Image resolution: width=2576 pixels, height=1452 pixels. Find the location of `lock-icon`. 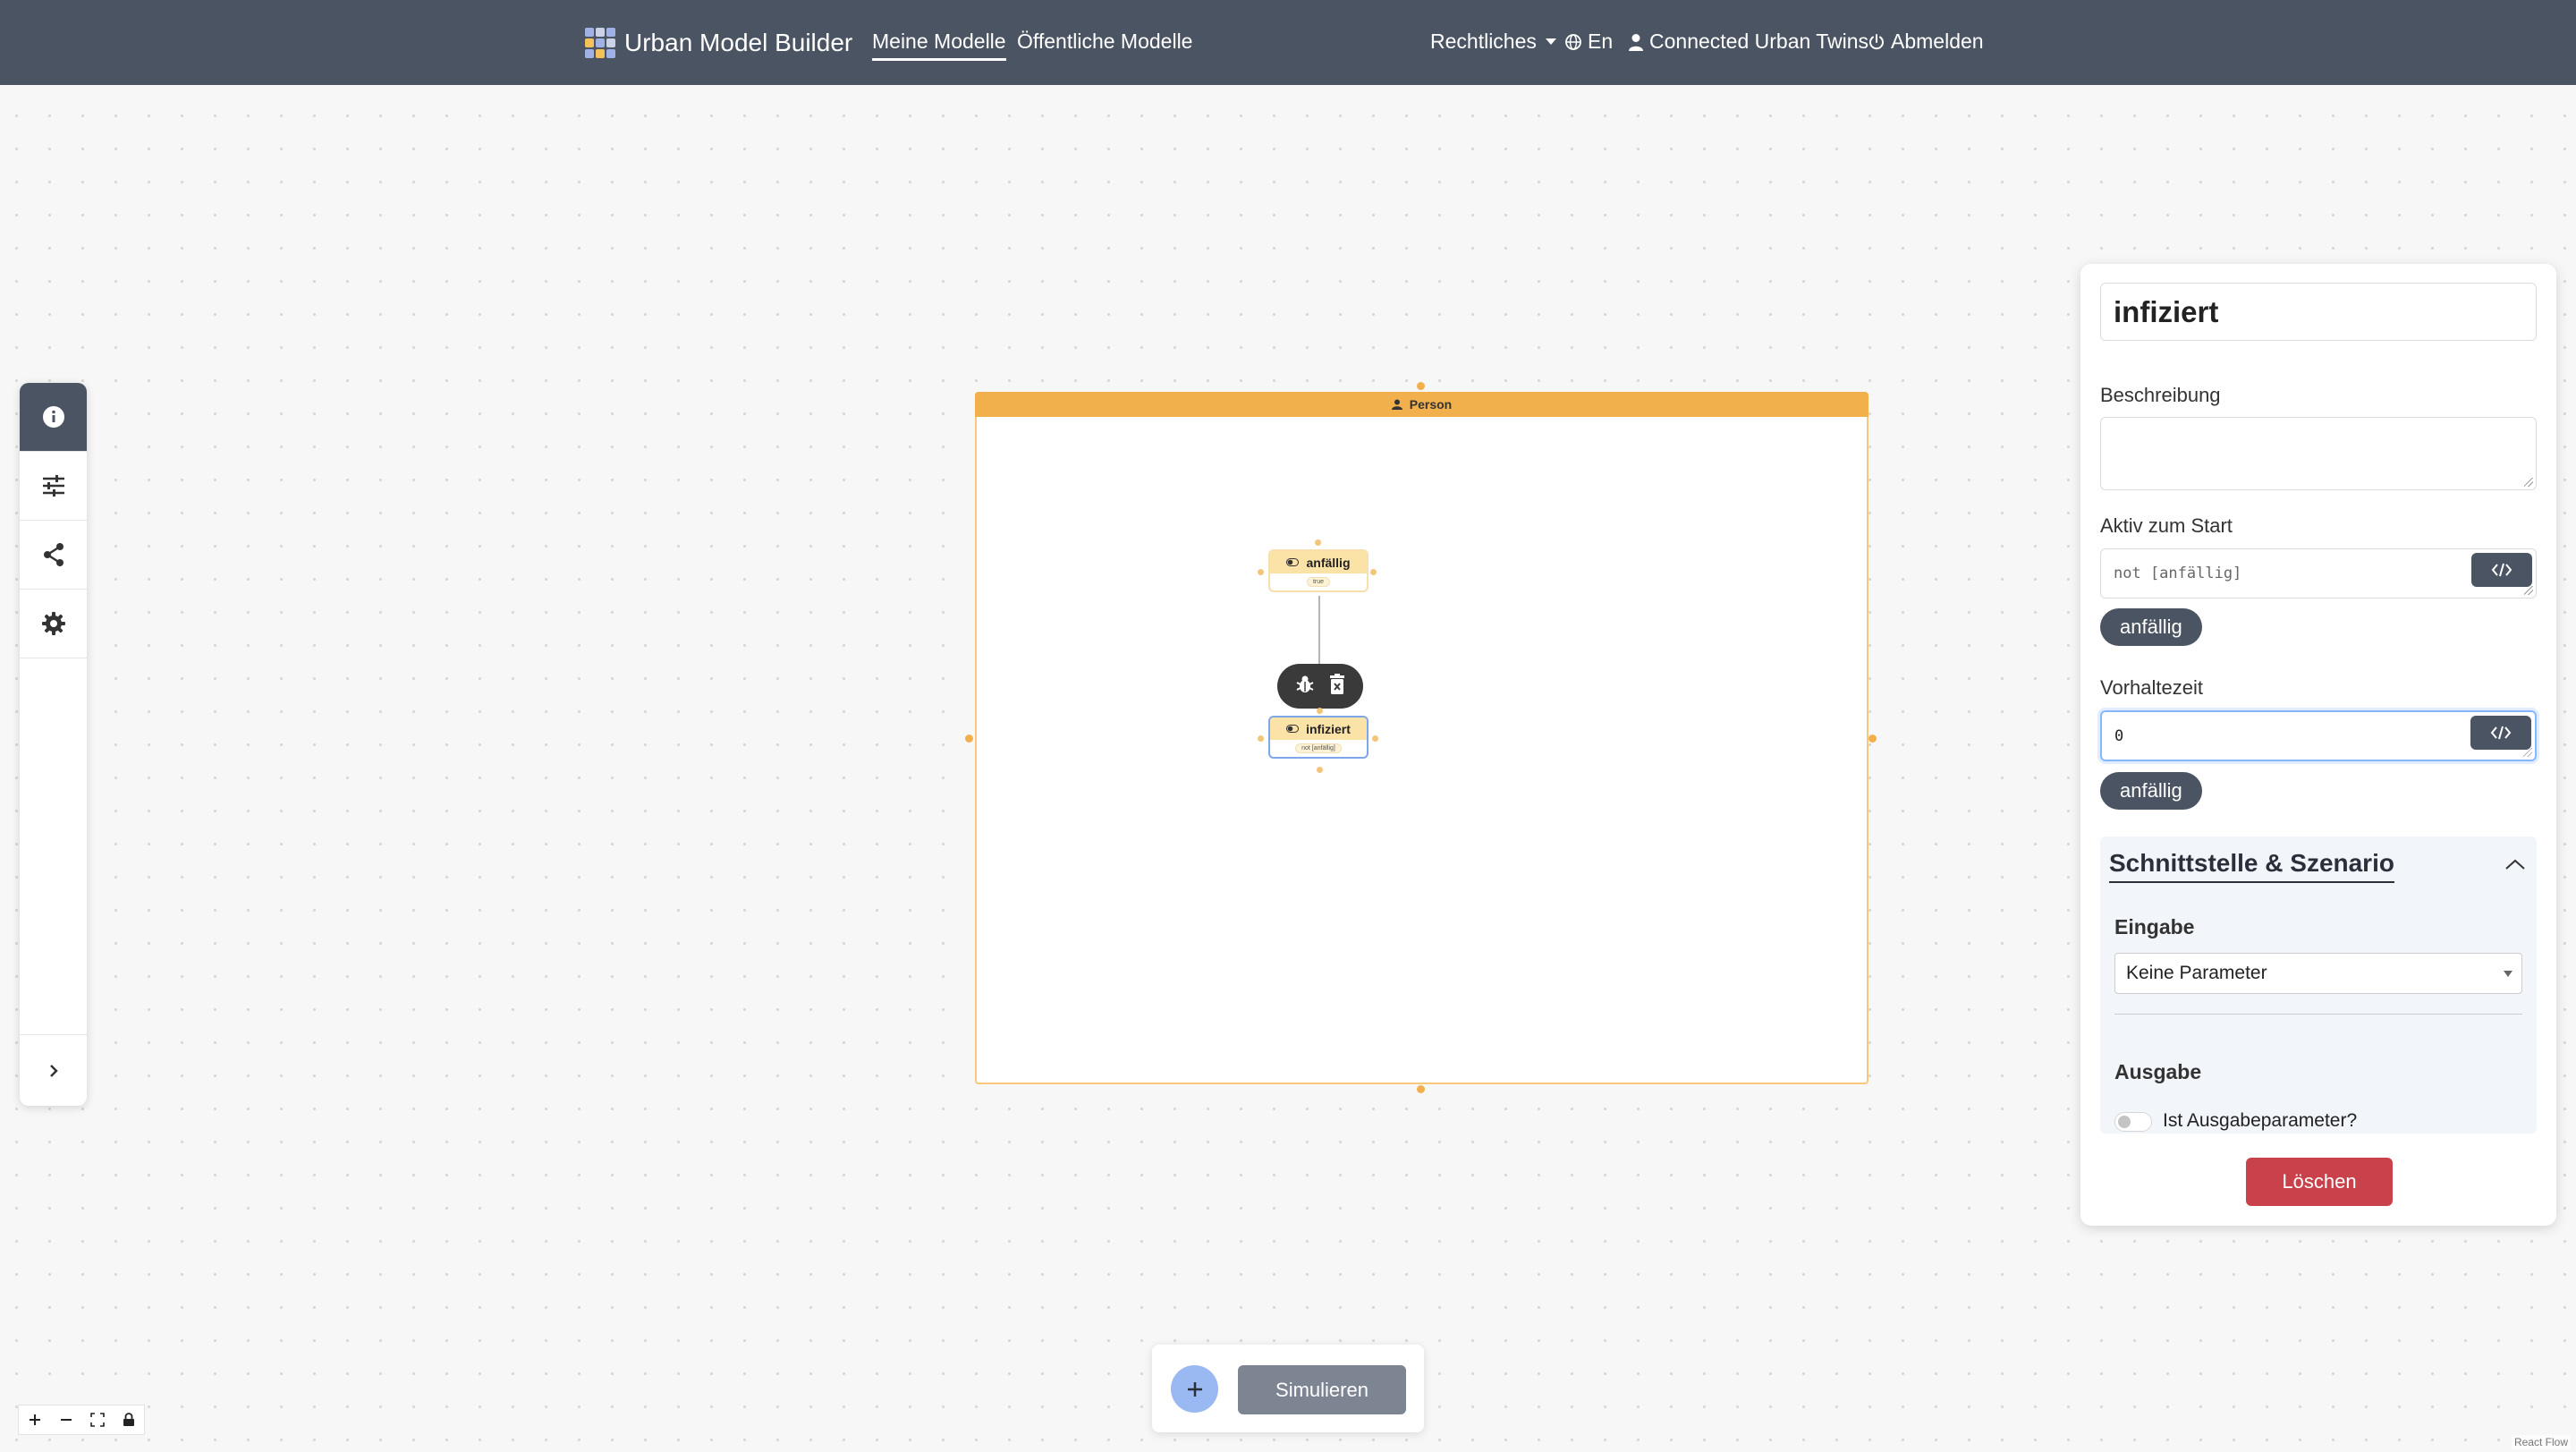

lock-icon is located at coordinates (128, 1419).